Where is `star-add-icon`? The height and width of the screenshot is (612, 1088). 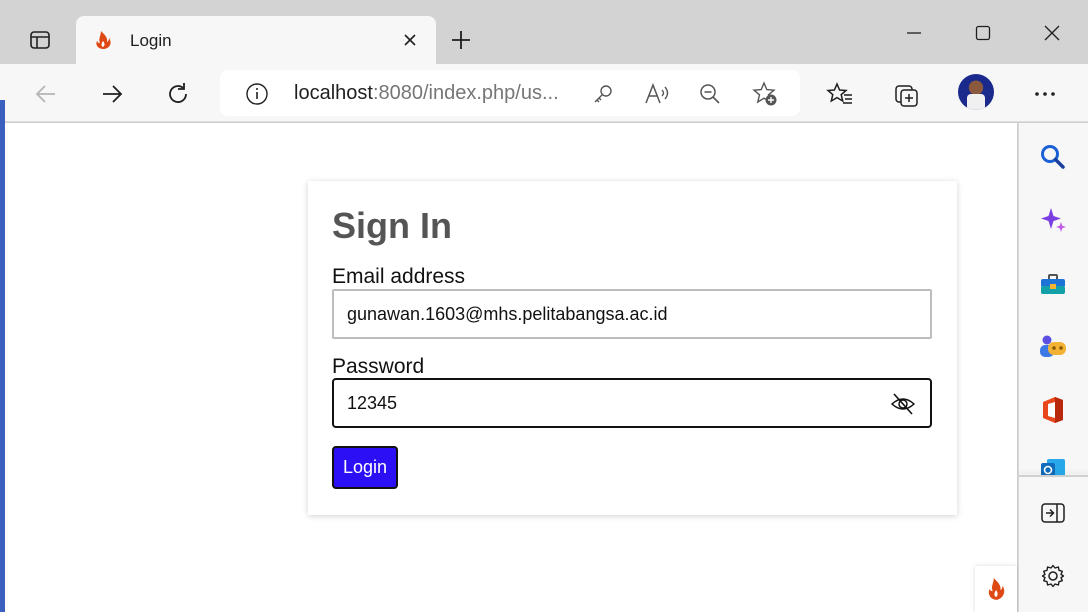
star-add-icon is located at coordinates (764, 93).